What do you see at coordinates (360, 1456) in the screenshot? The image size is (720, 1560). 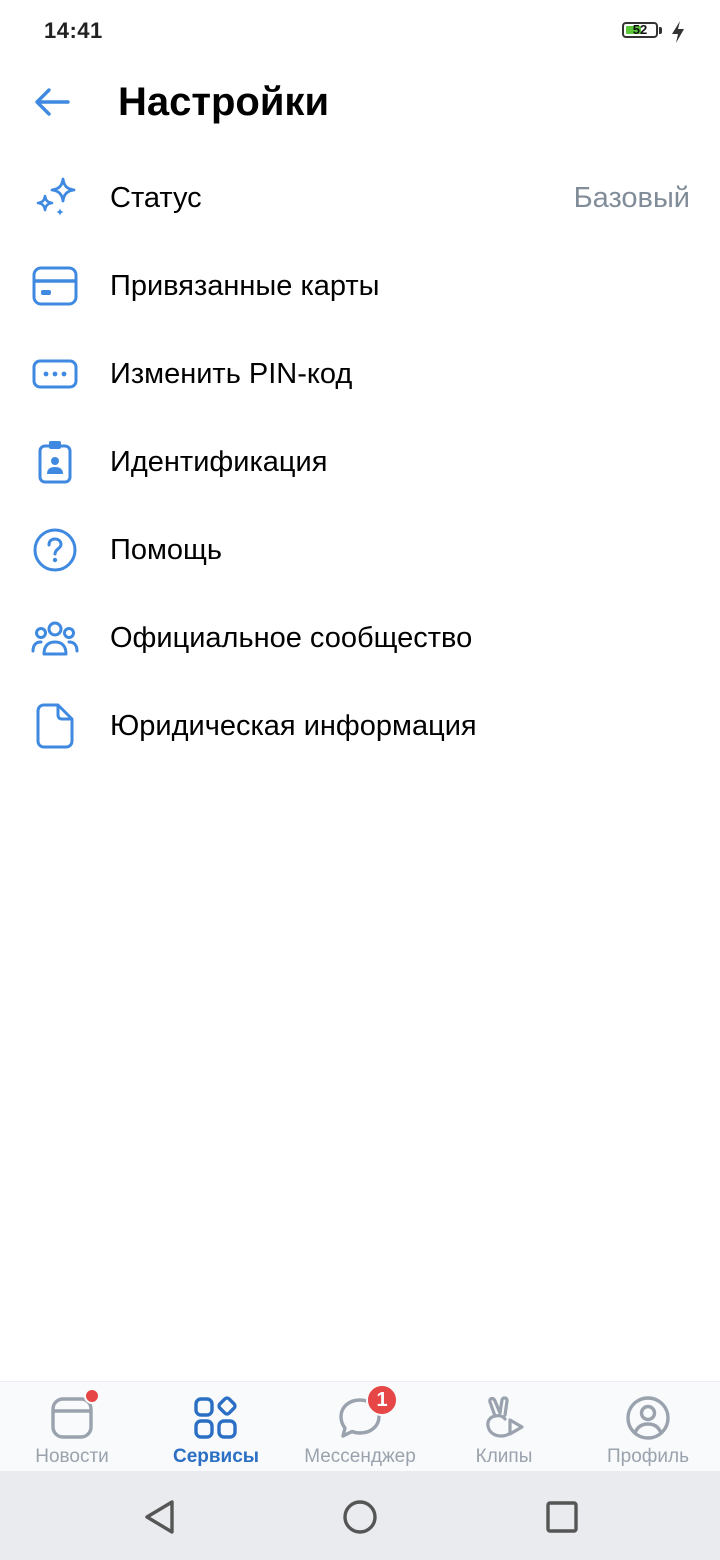 I see `tab-label: Мессенджер` at bounding box center [360, 1456].